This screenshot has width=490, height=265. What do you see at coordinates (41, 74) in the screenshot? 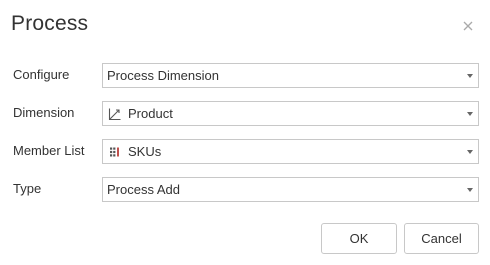
I see `configure-label: Configure` at bounding box center [41, 74].